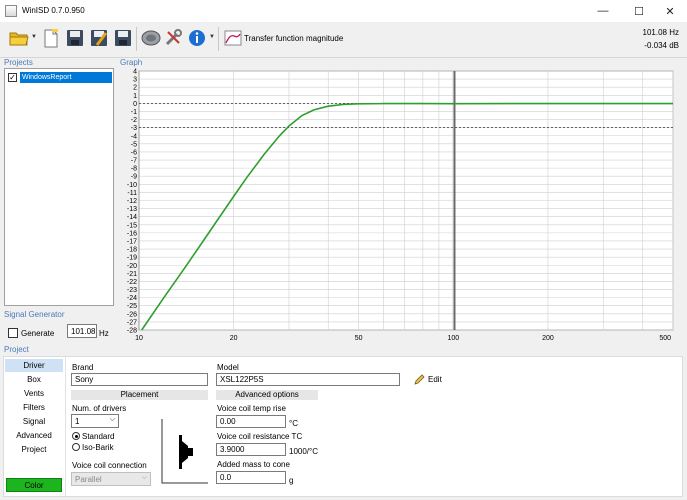  I want to click on tab-vents: Vents, so click(34, 393).